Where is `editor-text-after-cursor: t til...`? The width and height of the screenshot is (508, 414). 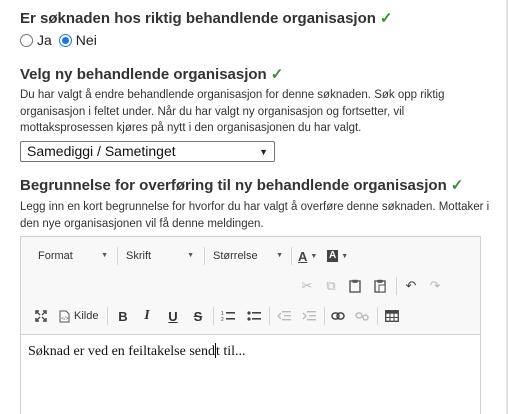
editor-text-after-cursor: t til... is located at coordinates (231, 351).